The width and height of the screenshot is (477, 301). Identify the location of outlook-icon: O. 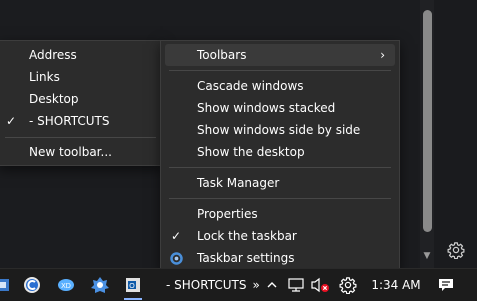
(133, 285).